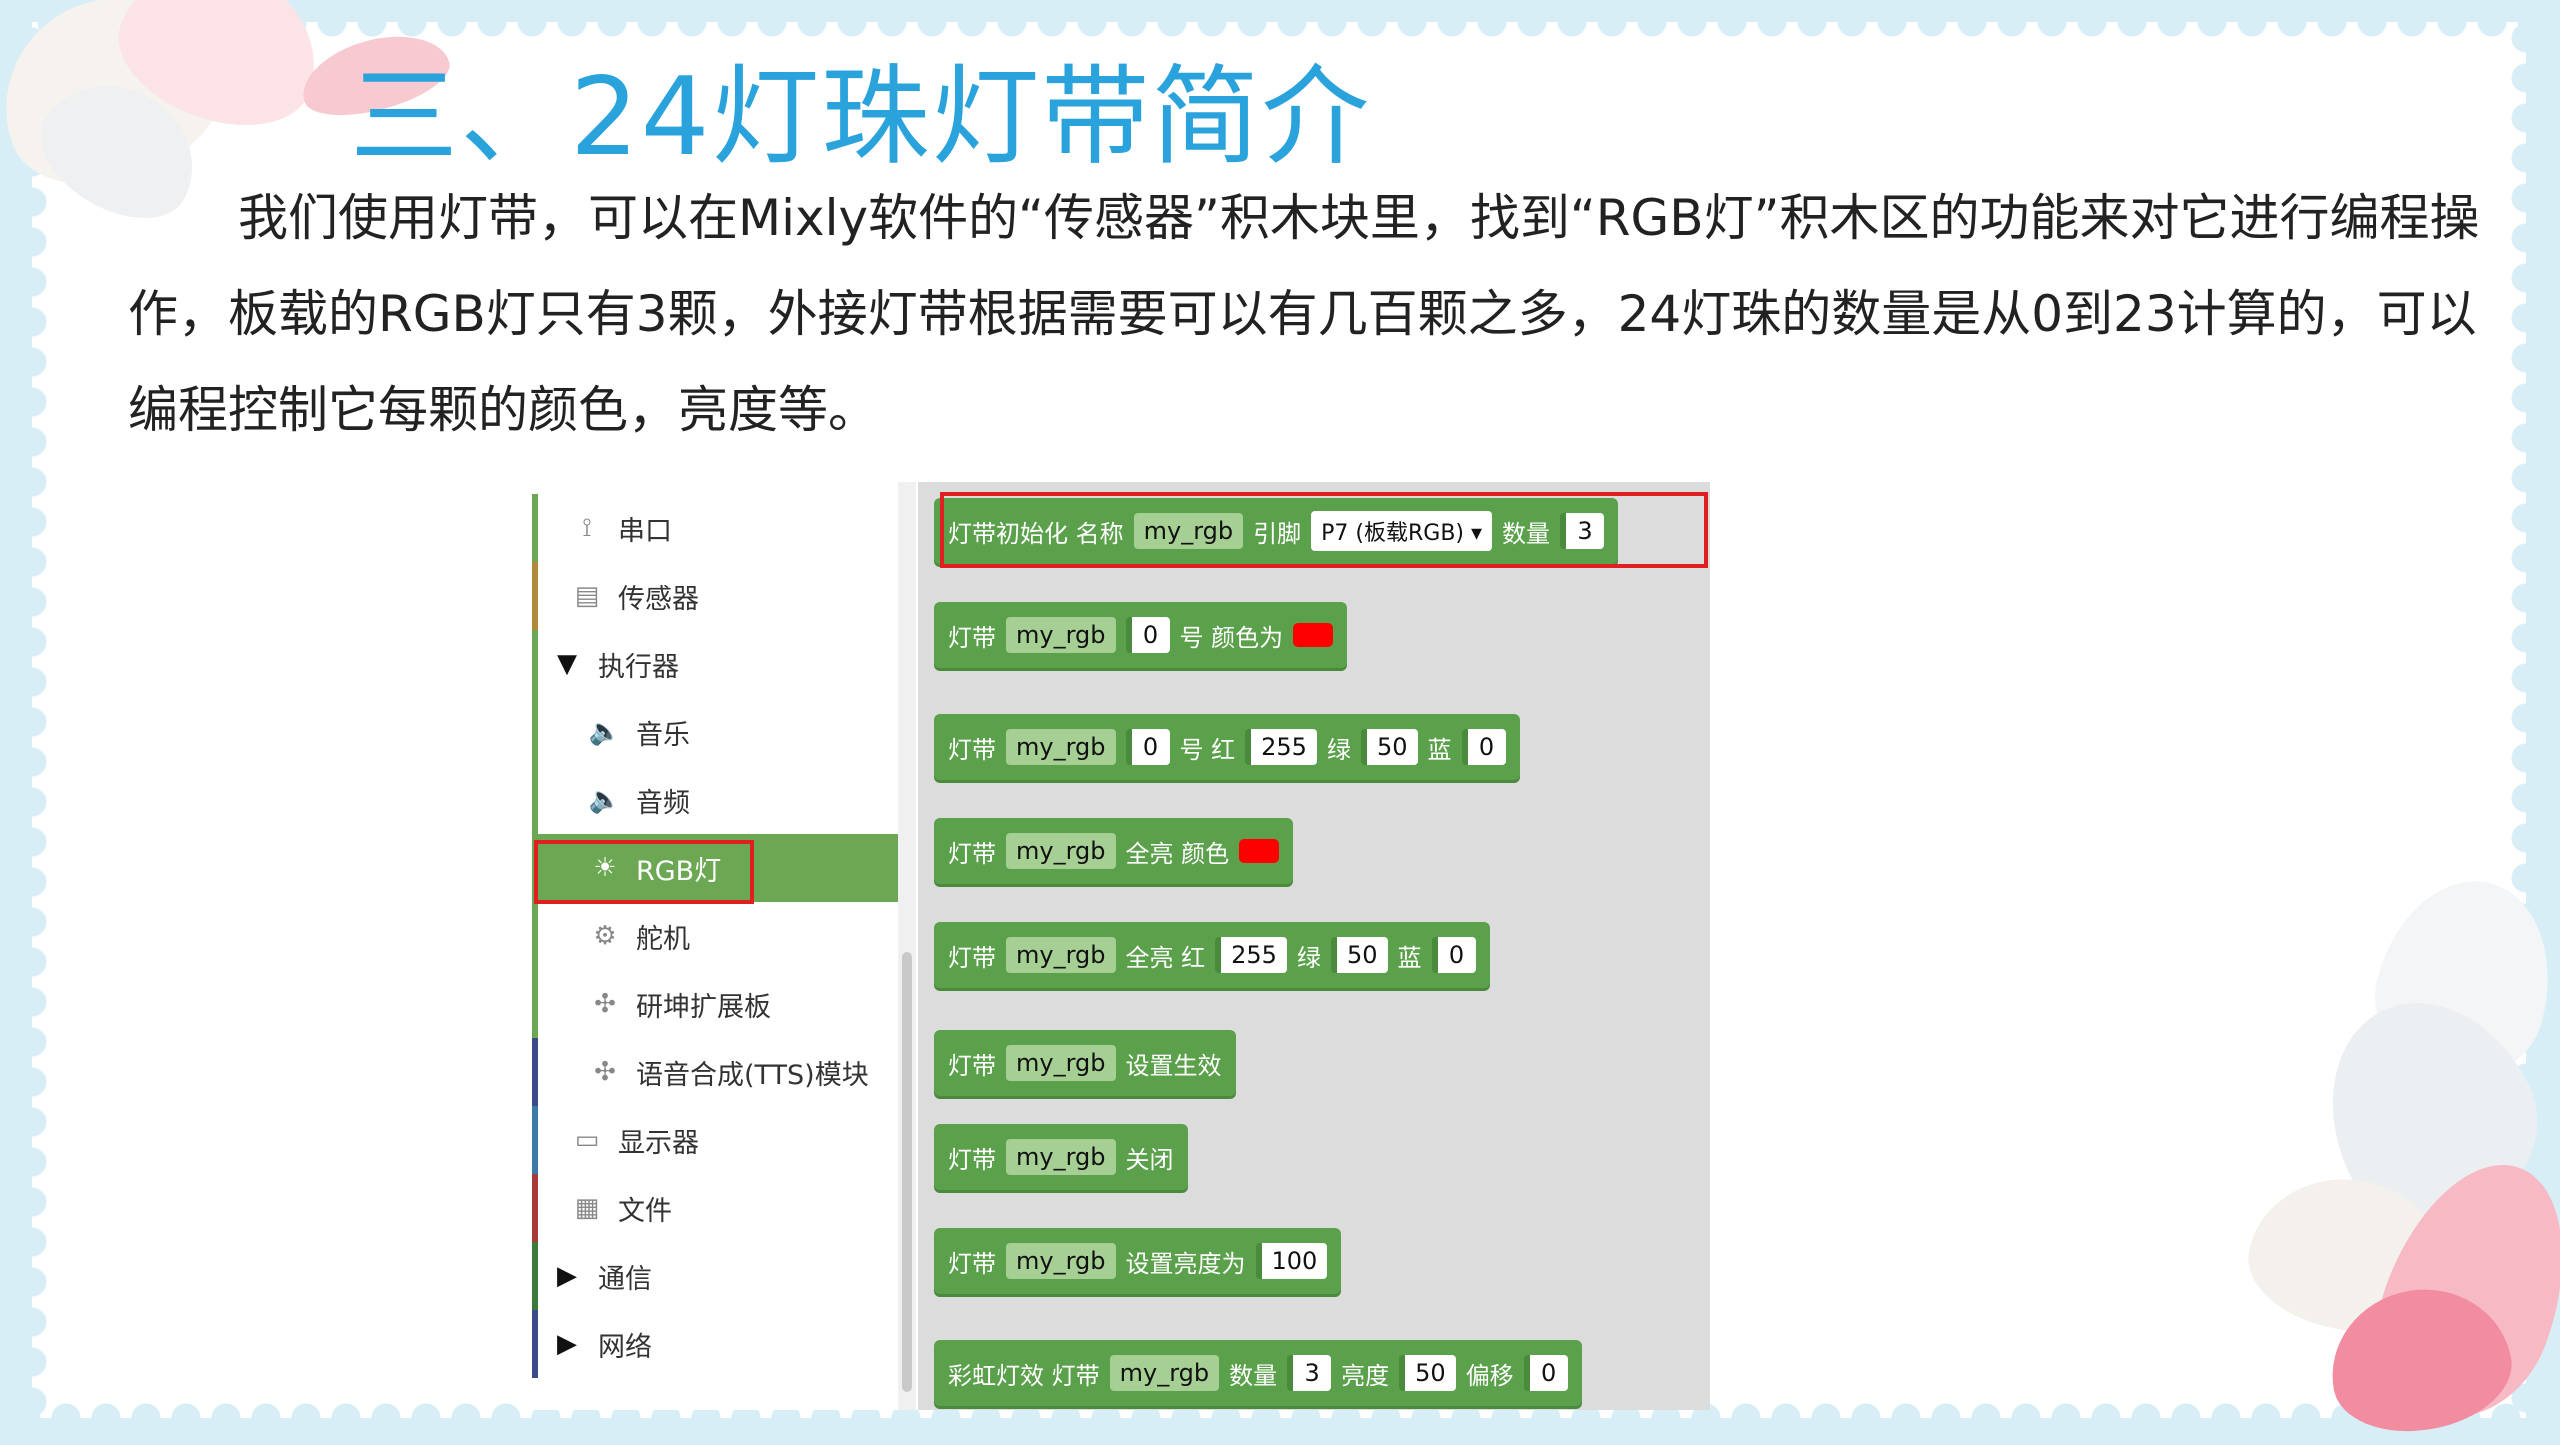 Image resolution: width=2560 pixels, height=1445 pixels. What do you see at coordinates (907, 1172) in the screenshot?
I see `scrollbar-thumb` at bounding box center [907, 1172].